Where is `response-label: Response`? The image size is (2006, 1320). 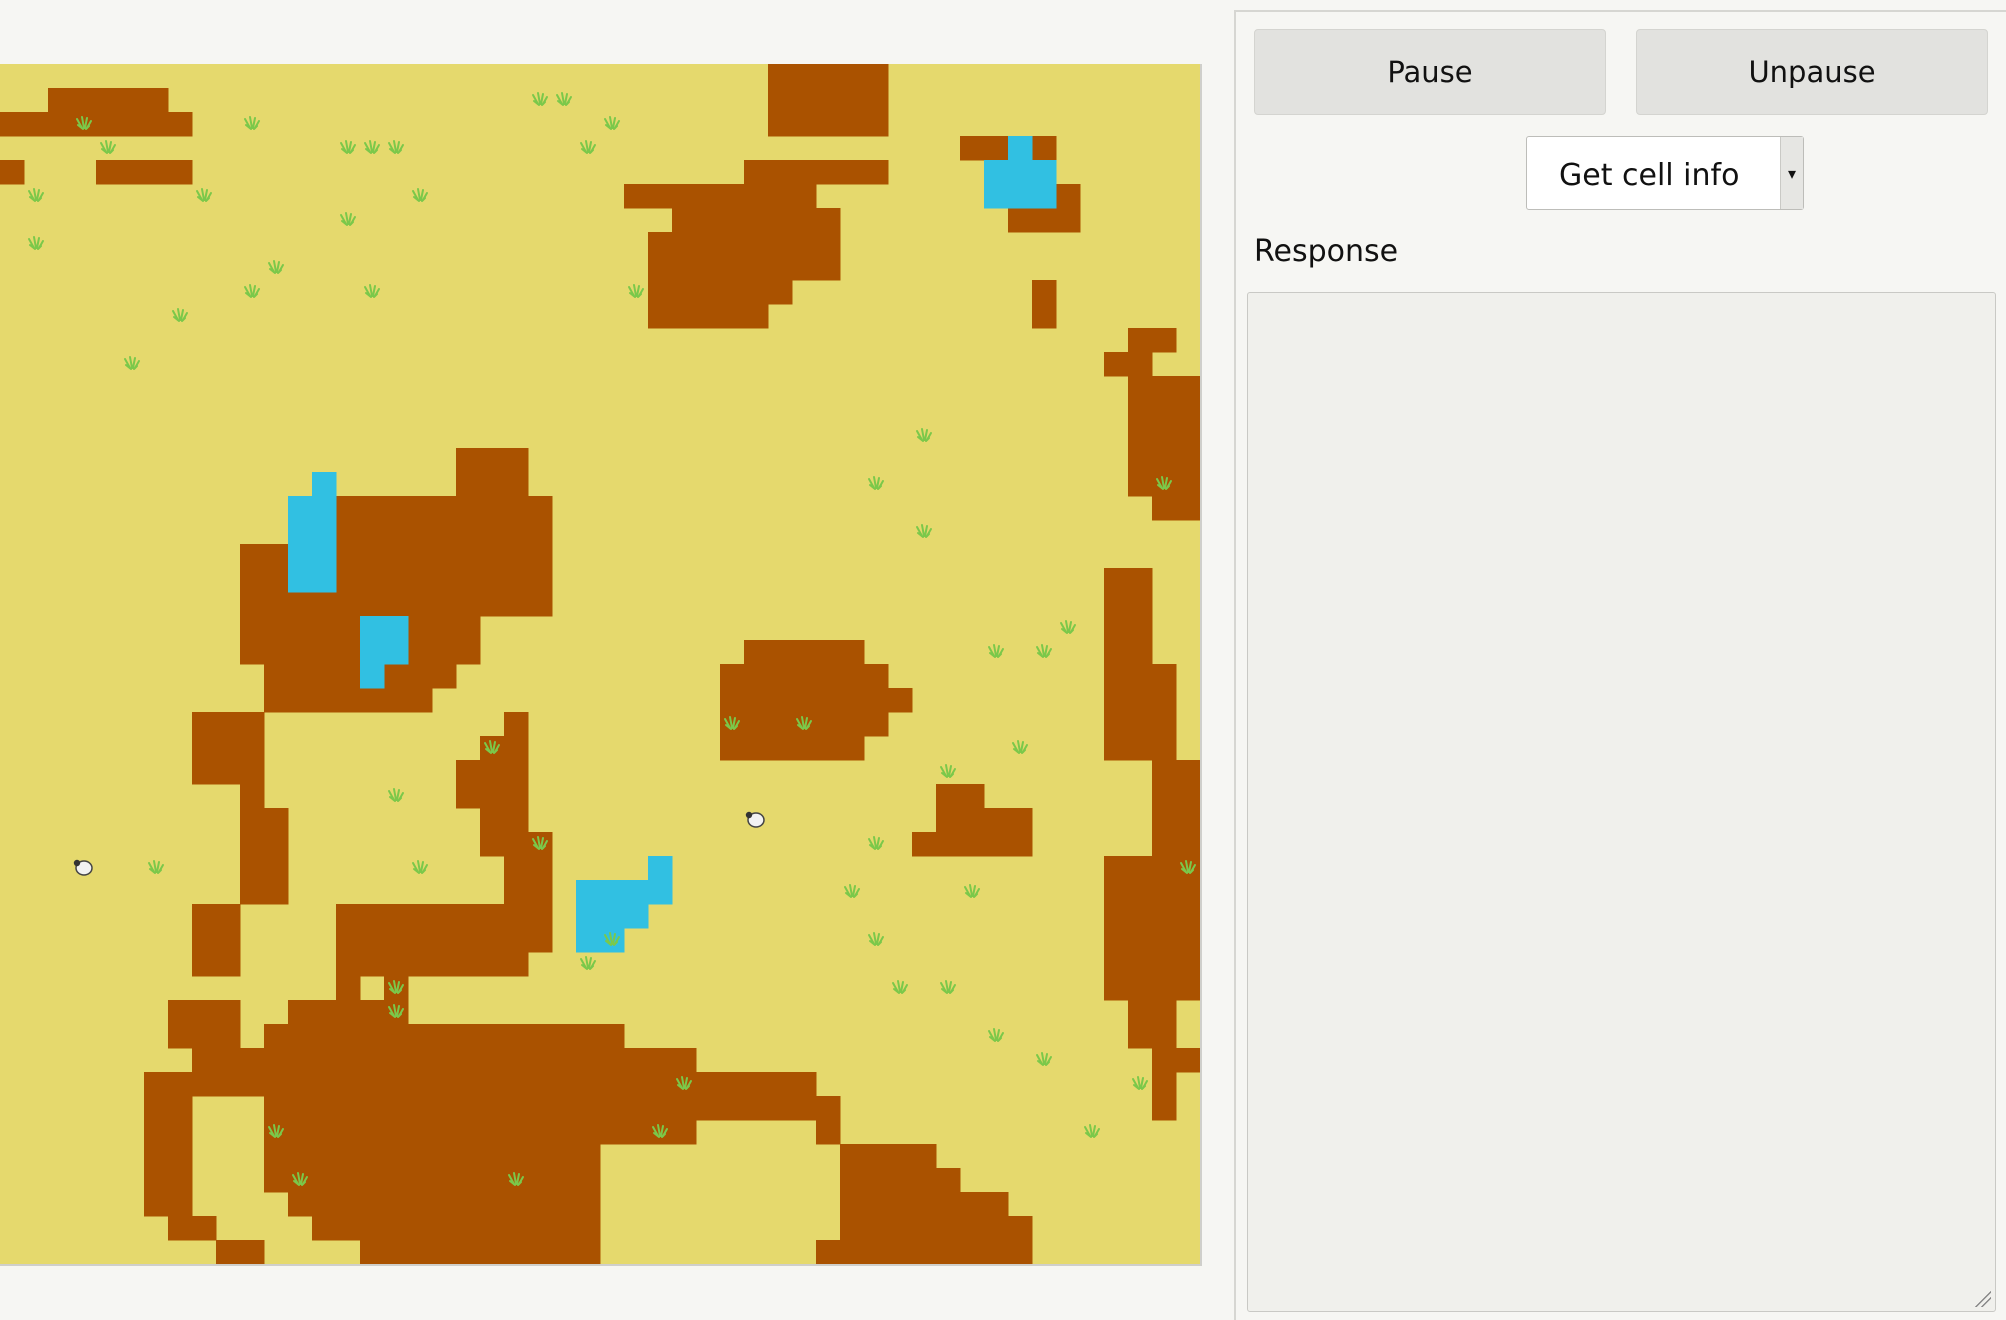
response-label: Response is located at coordinates (1326, 251).